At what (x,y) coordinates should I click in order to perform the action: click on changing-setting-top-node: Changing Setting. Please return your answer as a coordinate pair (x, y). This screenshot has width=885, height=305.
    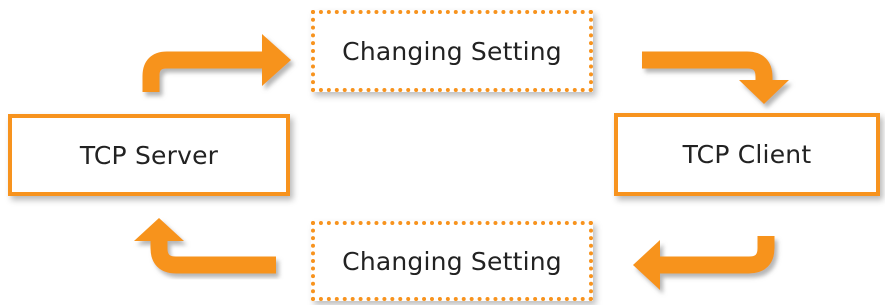
    Looking at the image, I should click on (452, 51).